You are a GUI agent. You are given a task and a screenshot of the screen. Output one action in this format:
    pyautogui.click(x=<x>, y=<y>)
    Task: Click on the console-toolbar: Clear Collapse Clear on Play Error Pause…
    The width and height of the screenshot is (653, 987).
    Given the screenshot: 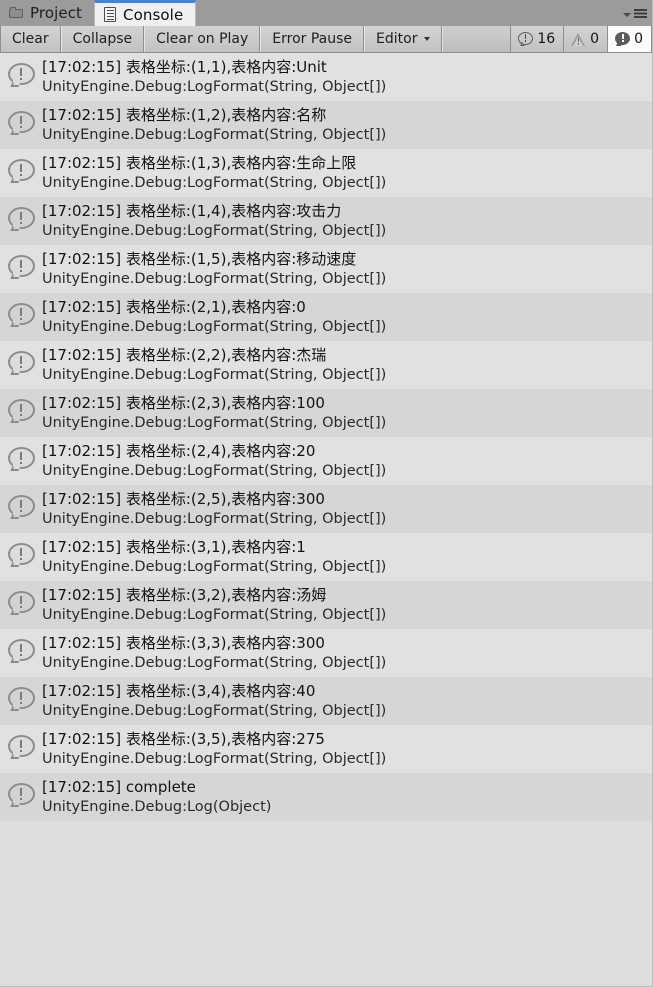 What is the action you would take?
    pyautogui.click(x=326, y=39)
    